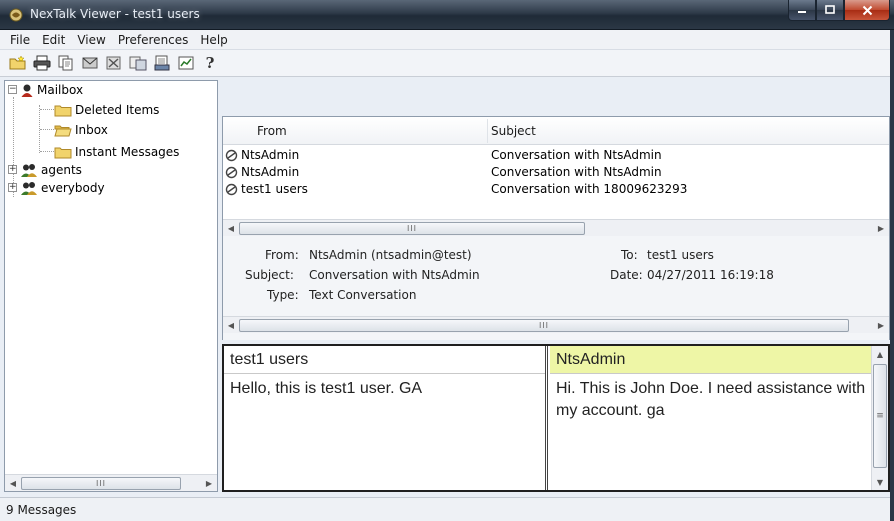 This screenshot has height=521, width=894. Describe the element at coordinates (138, 63) in the screenshot. I see `move-button` at that location.